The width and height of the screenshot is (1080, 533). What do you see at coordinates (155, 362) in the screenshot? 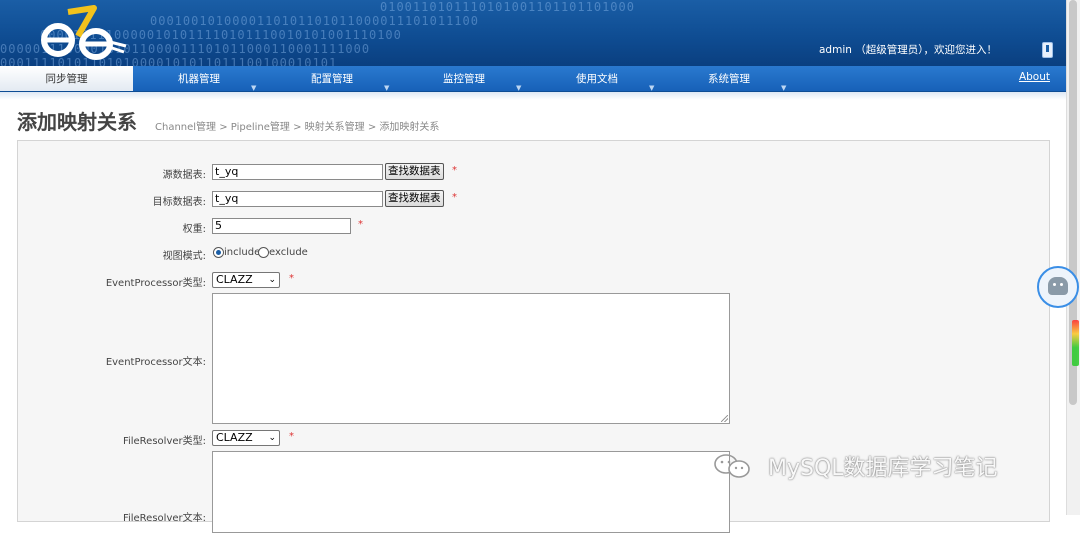
I see `event-processor-text-label: EventProcessor文本:` at bounding box center [155, 362].